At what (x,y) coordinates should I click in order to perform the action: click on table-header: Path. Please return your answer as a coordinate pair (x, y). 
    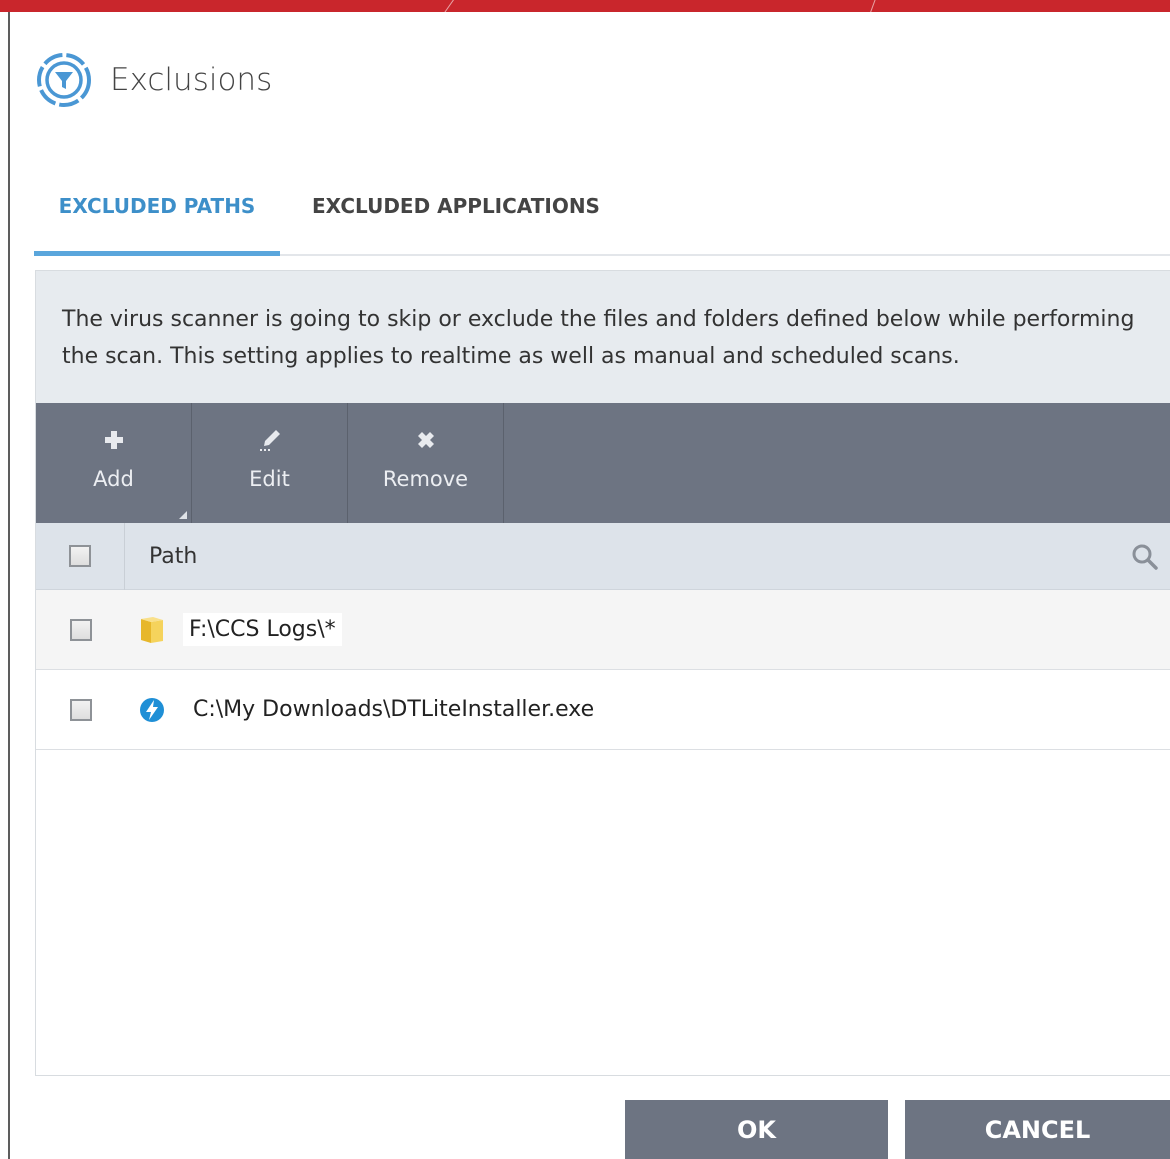
    Looking at the image, I should click on (603, 556).